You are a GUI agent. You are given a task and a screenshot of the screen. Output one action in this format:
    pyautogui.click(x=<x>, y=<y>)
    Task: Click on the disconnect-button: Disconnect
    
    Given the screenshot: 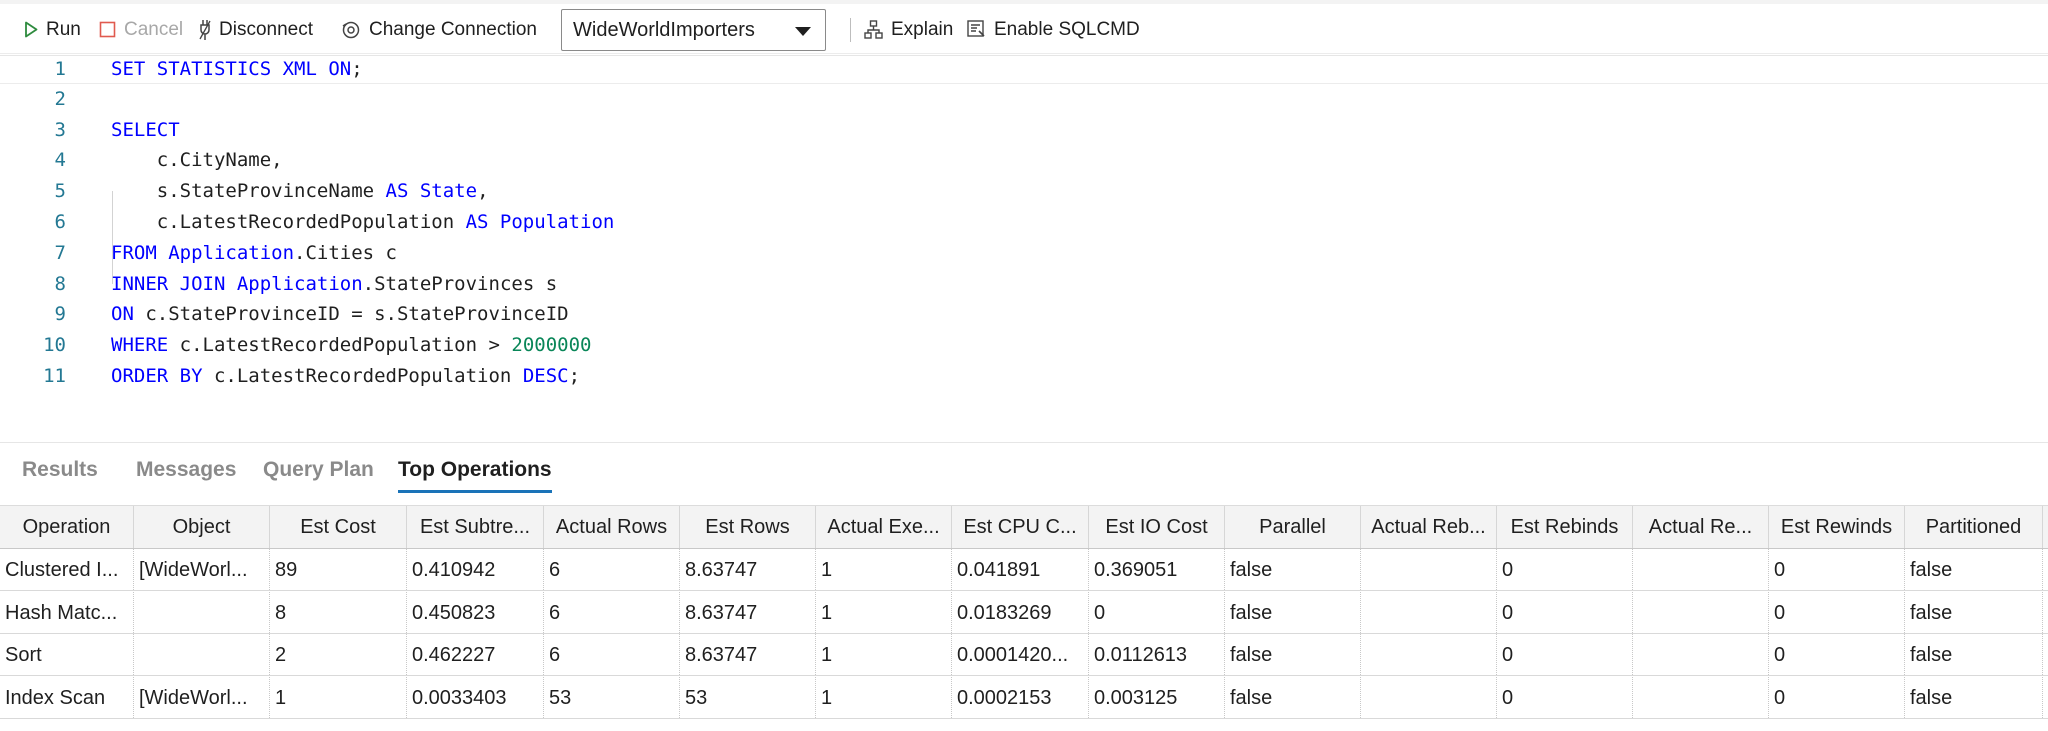 What is the action you would take?
    pyautogui.click(x=256, y=30)
    